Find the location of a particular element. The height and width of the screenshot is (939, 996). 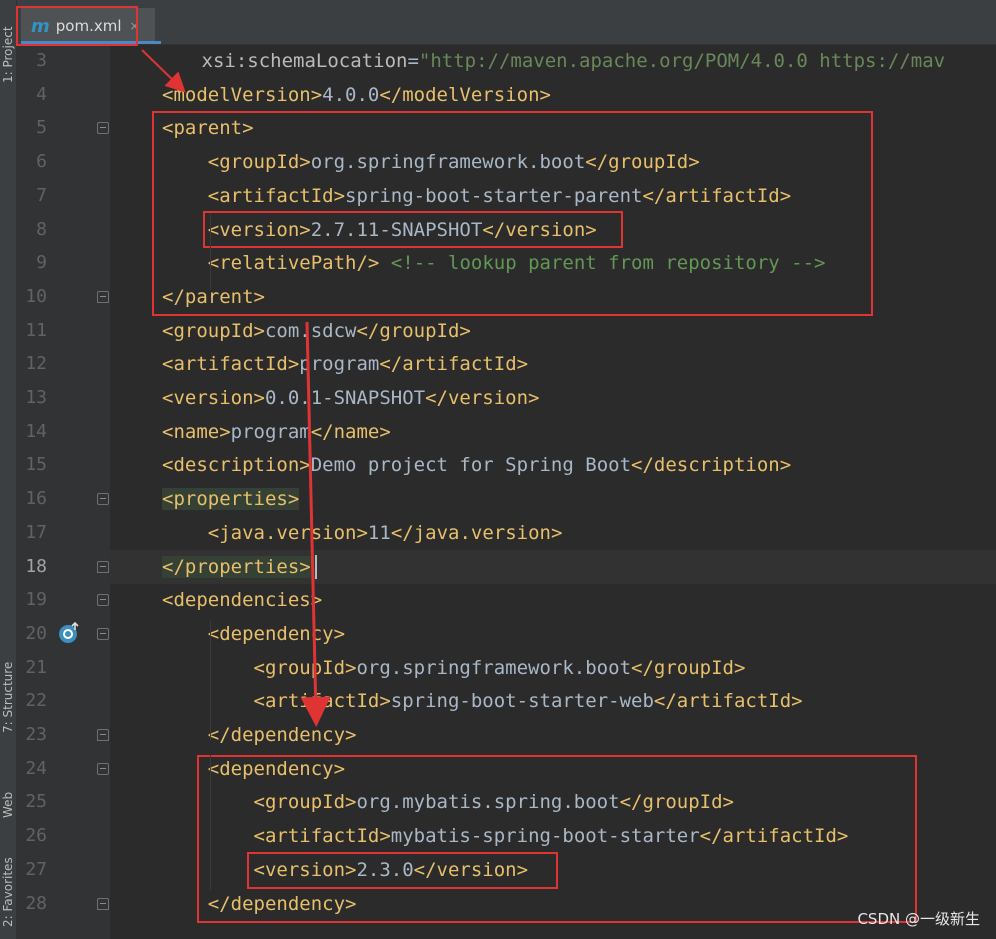

code-line: <java.version>11</java.version> is located at coordinates (362, 533).